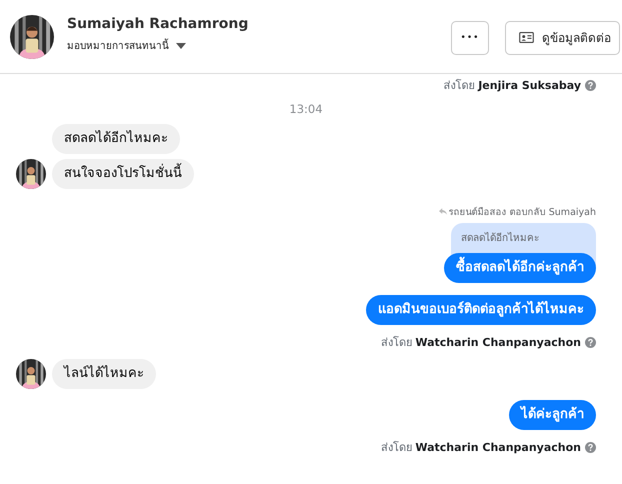 This screenshot has width=622, height=484. Describe the element at coordinates (526, 37) in the screenshot. I see `contact-card-icon` at that location.